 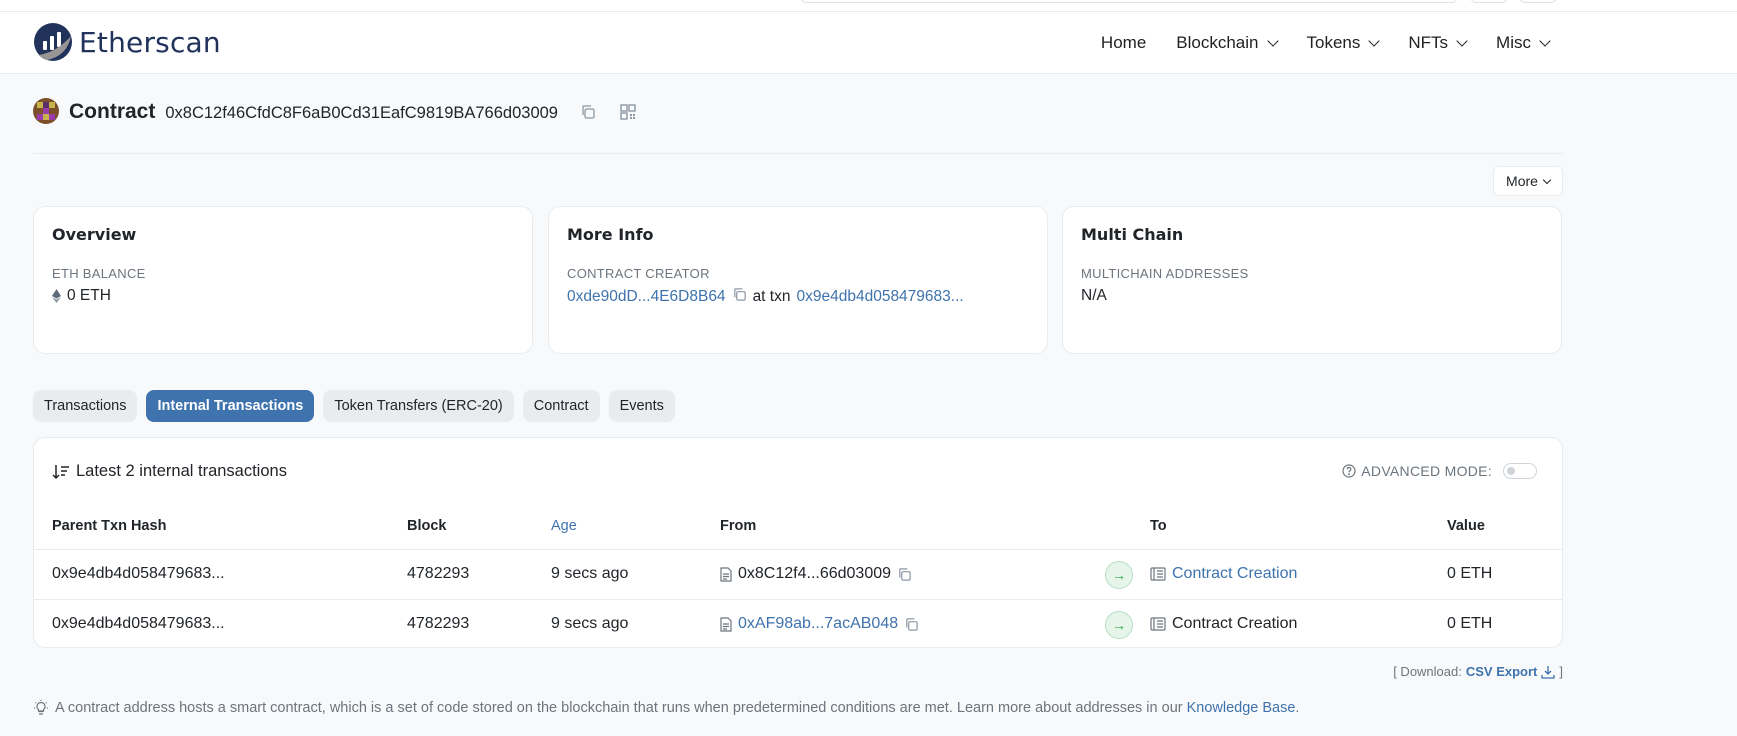 What do you see at coordinates (1561, 671) in the screenshot?
I see `download-suffix: ]` at bounding box center [1561, 671].